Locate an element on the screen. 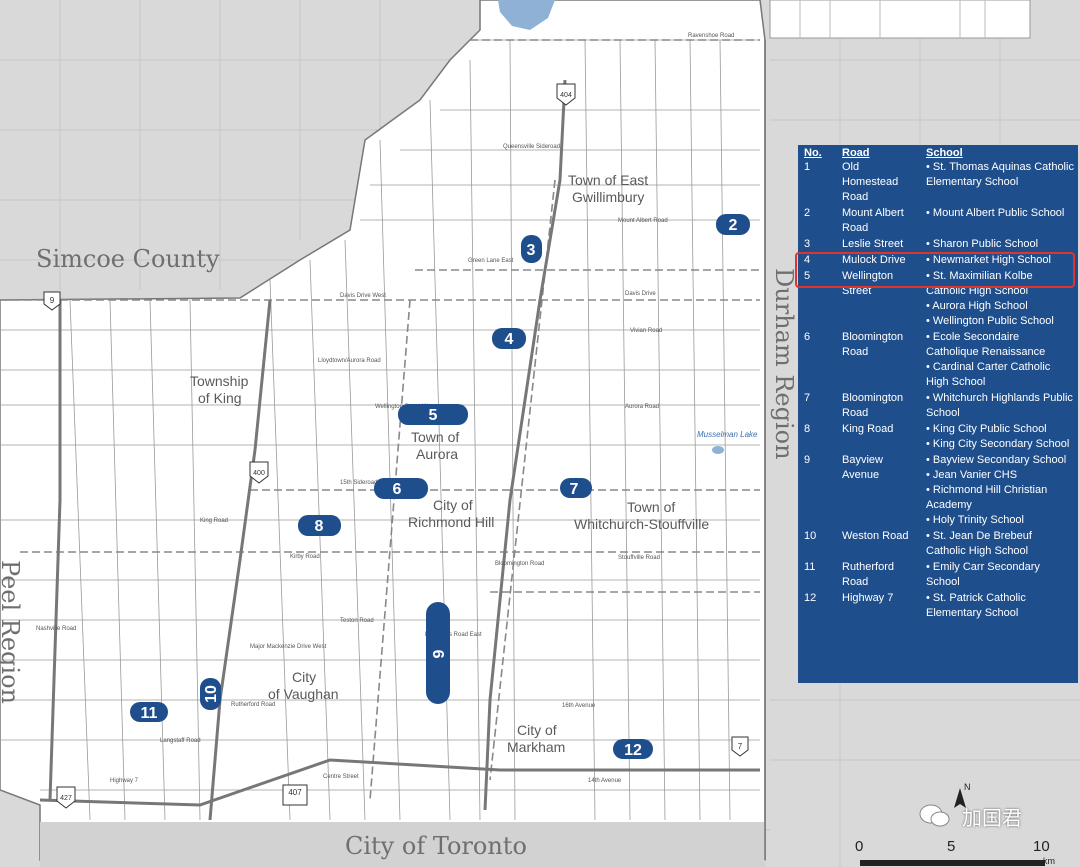  svg-text: 9 is located at coordinates (439, 653).